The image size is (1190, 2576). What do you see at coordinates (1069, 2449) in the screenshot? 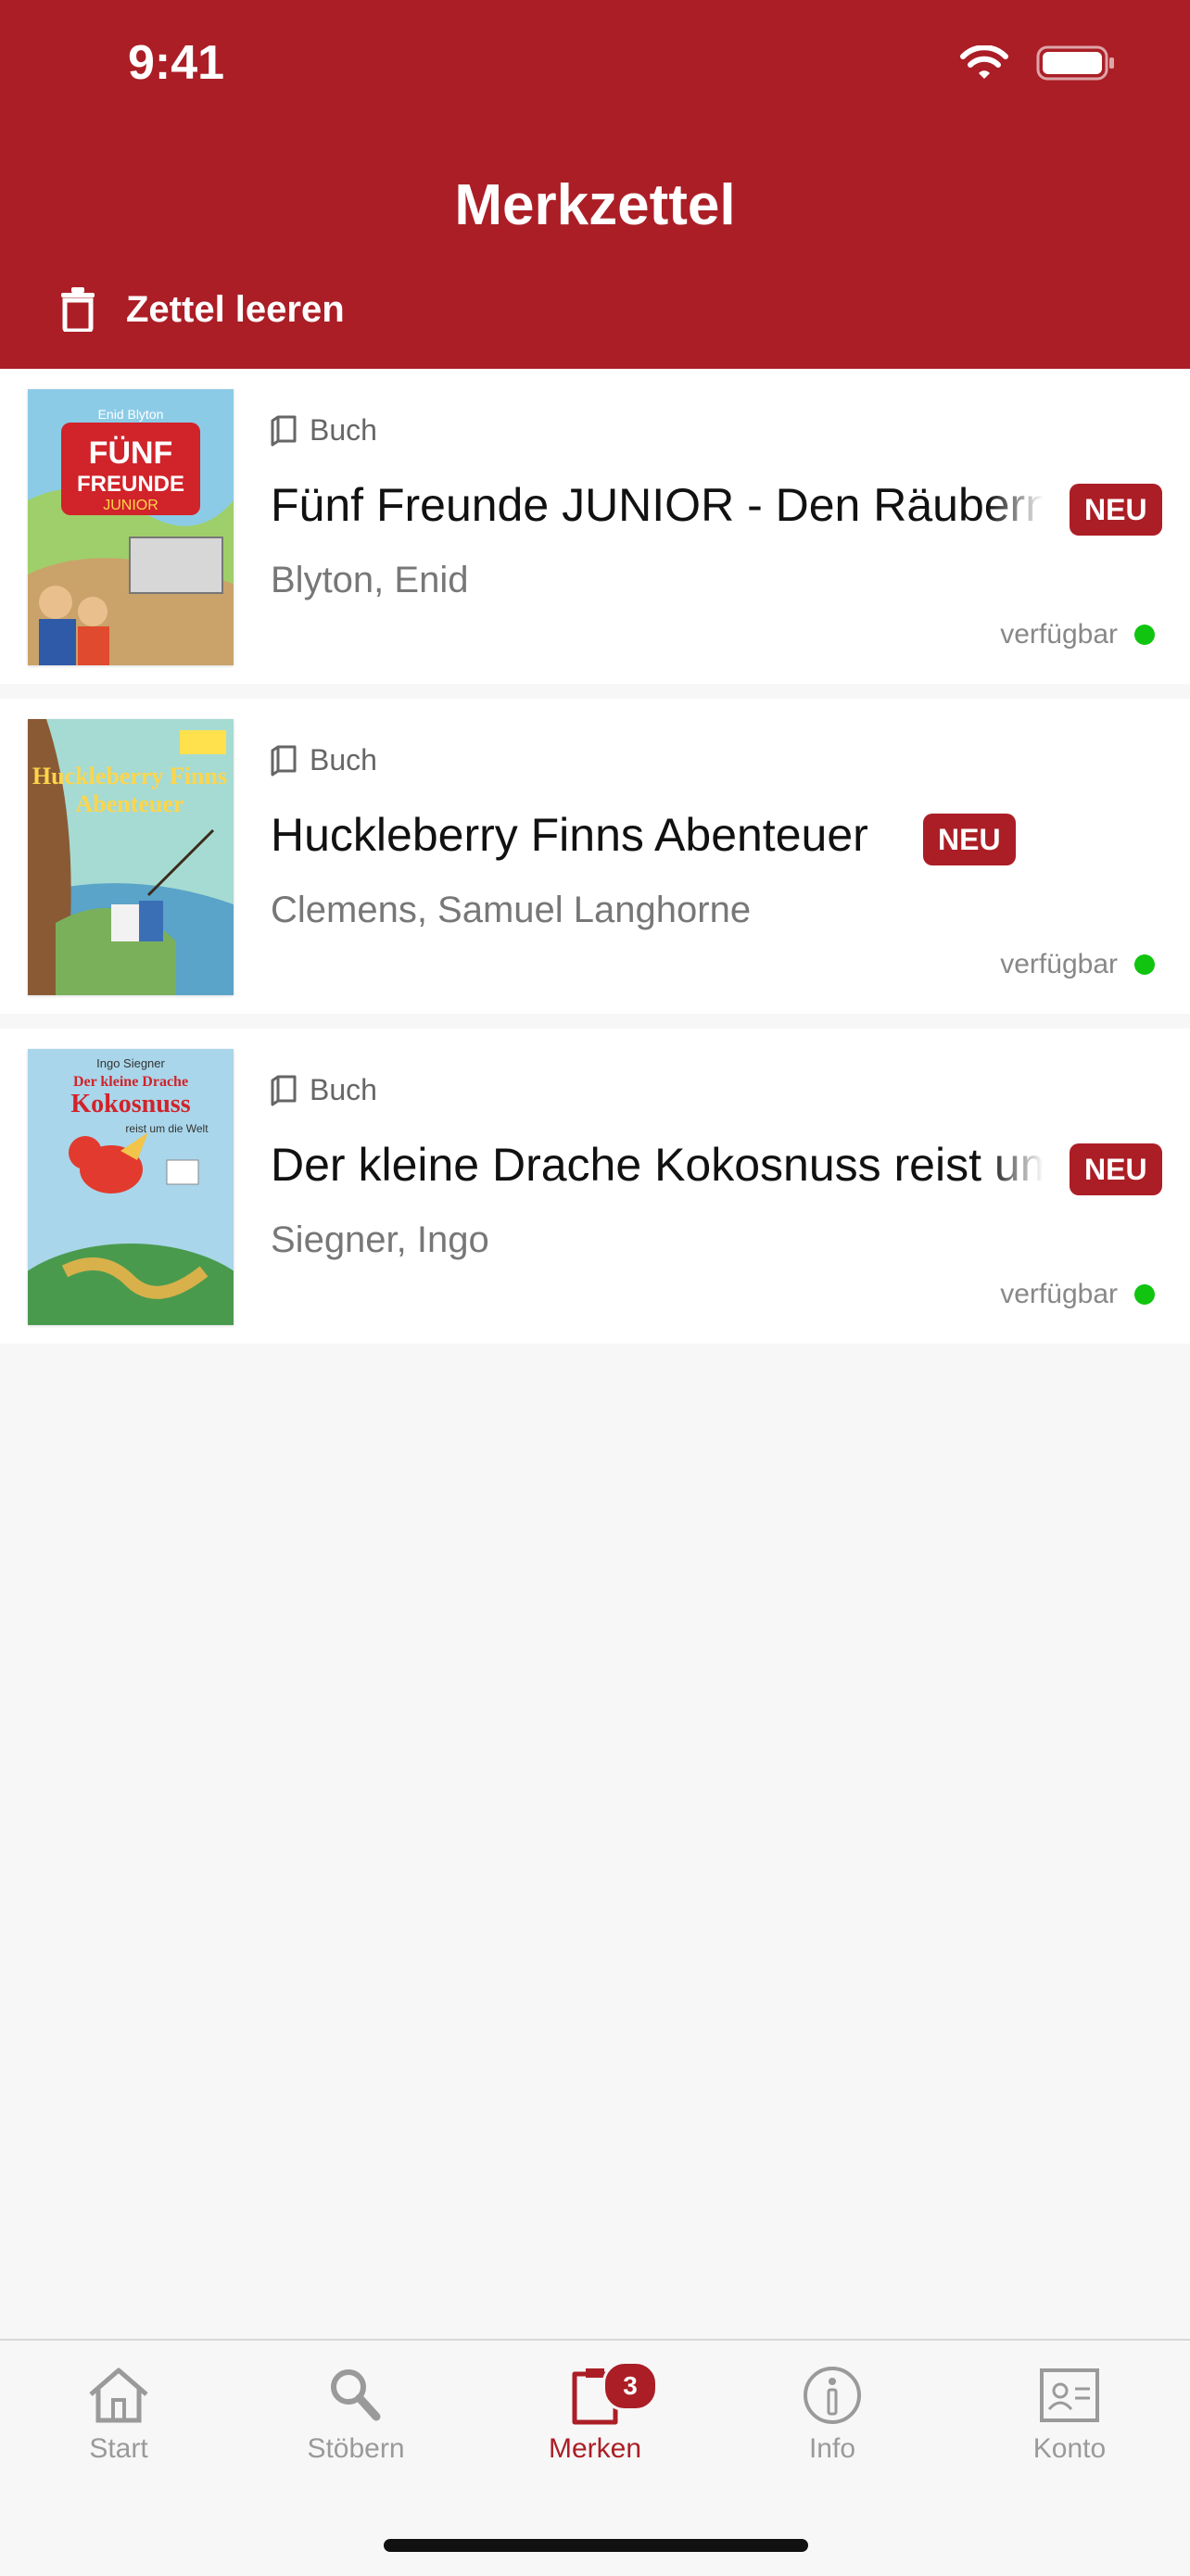
I see `tab-konto-label: Konto` at bounding box center [1069, 2449].